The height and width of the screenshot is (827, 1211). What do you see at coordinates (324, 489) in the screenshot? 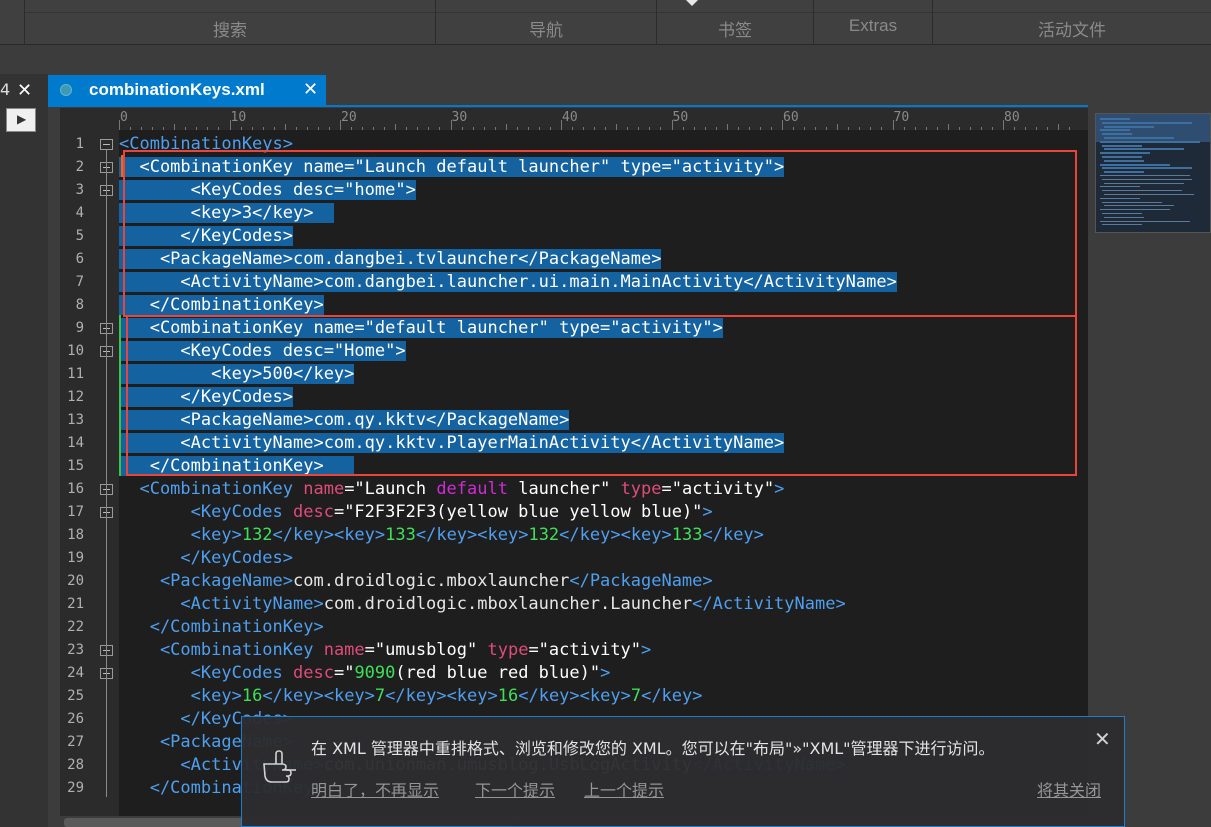
I see `code-token: name` at bounding box center [324, 489].